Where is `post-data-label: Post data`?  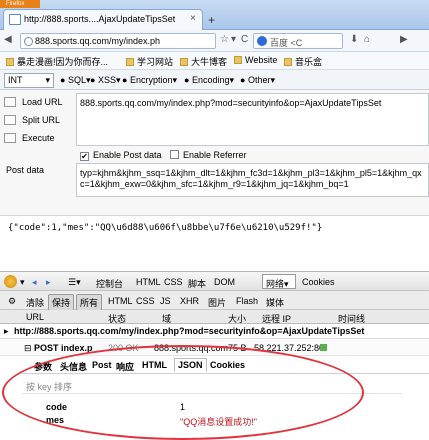
post-data-label: Post data is located at coordinates (25, 170).